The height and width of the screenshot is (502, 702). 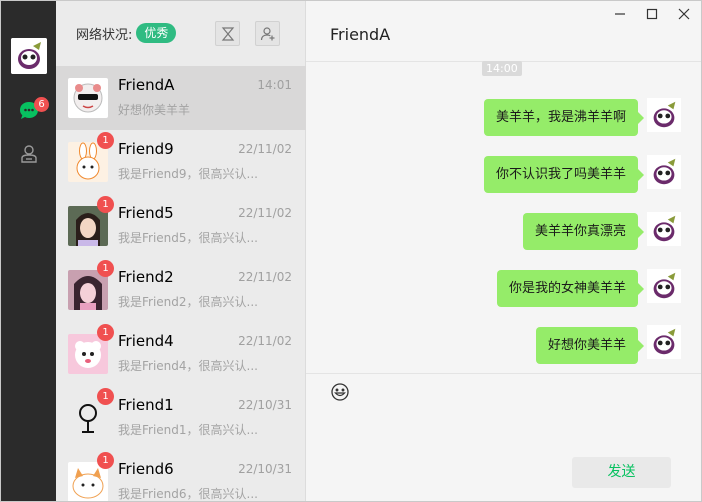 I want to click on my-avatar, so click(x=29, y=56).